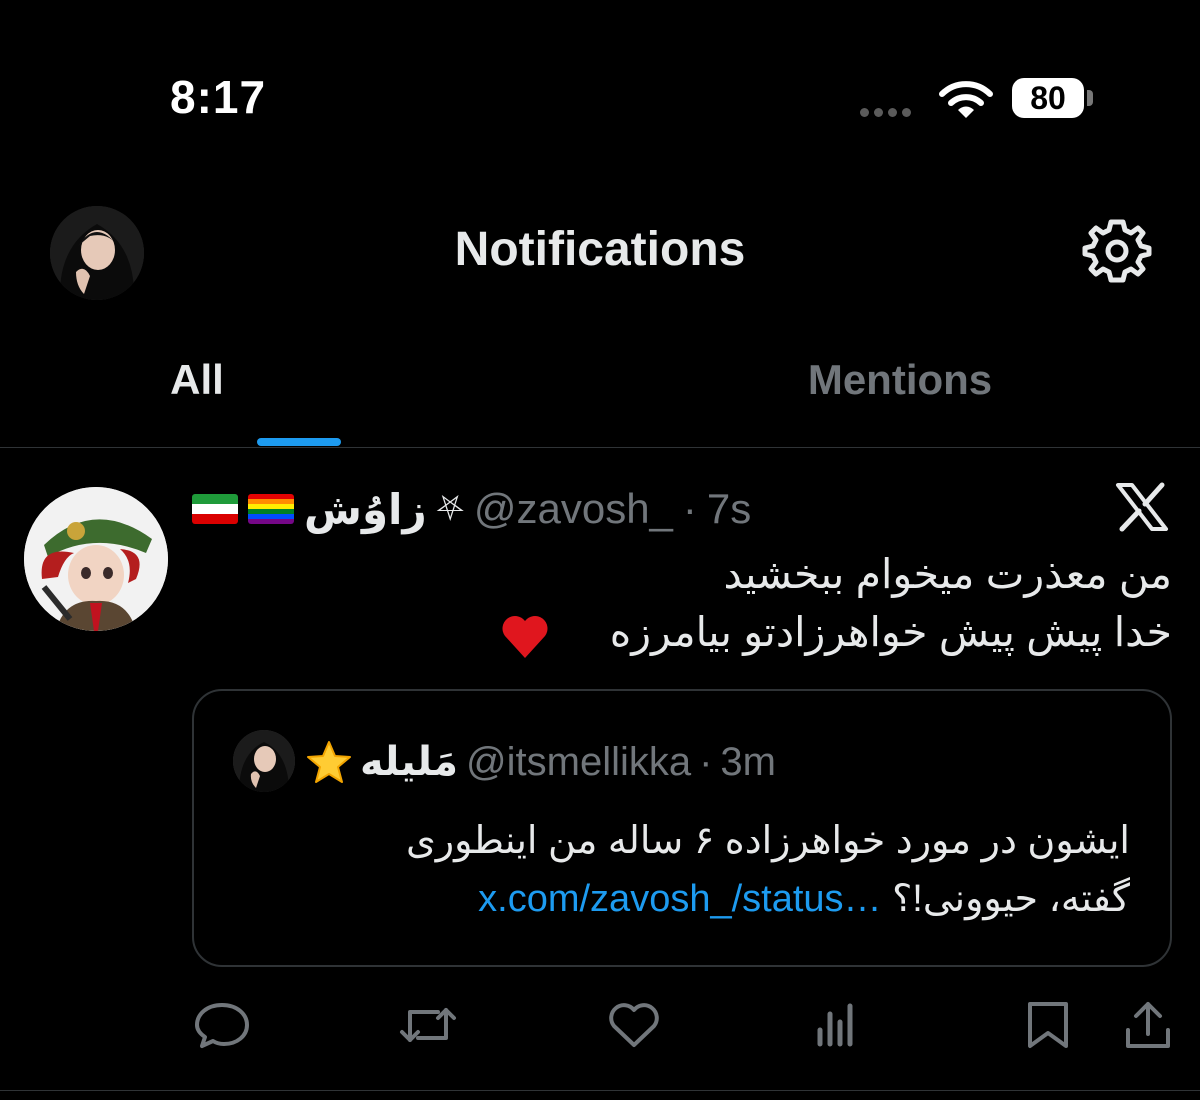  Describe the element at coordinates (1148, 1025) in the screenshot. I see `share-icon` at that location.